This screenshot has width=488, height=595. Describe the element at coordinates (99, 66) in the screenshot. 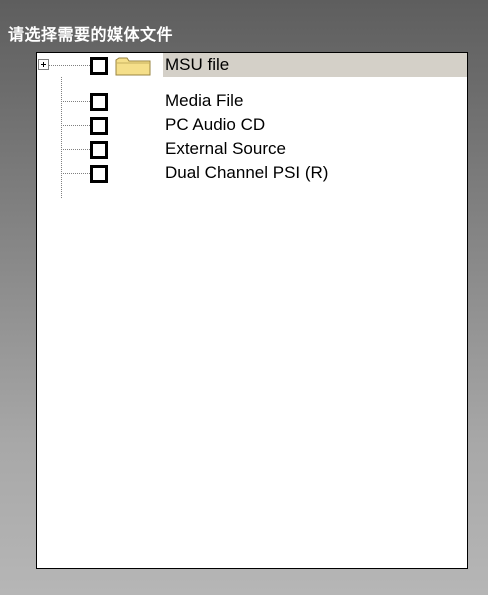

I see `checkbox-msu-file` at that location.